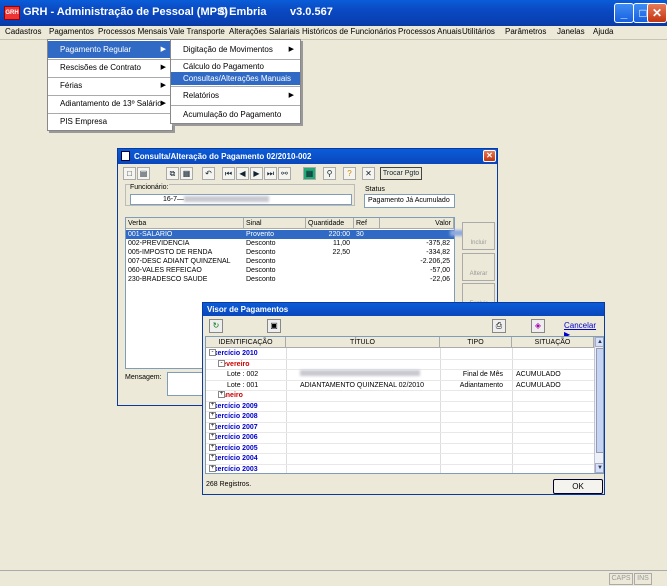  Describe the element at coordinates (235, 78) in the screenshot. I see `menu-item-consultas: Consultas/Alterações Manuais` at that location.